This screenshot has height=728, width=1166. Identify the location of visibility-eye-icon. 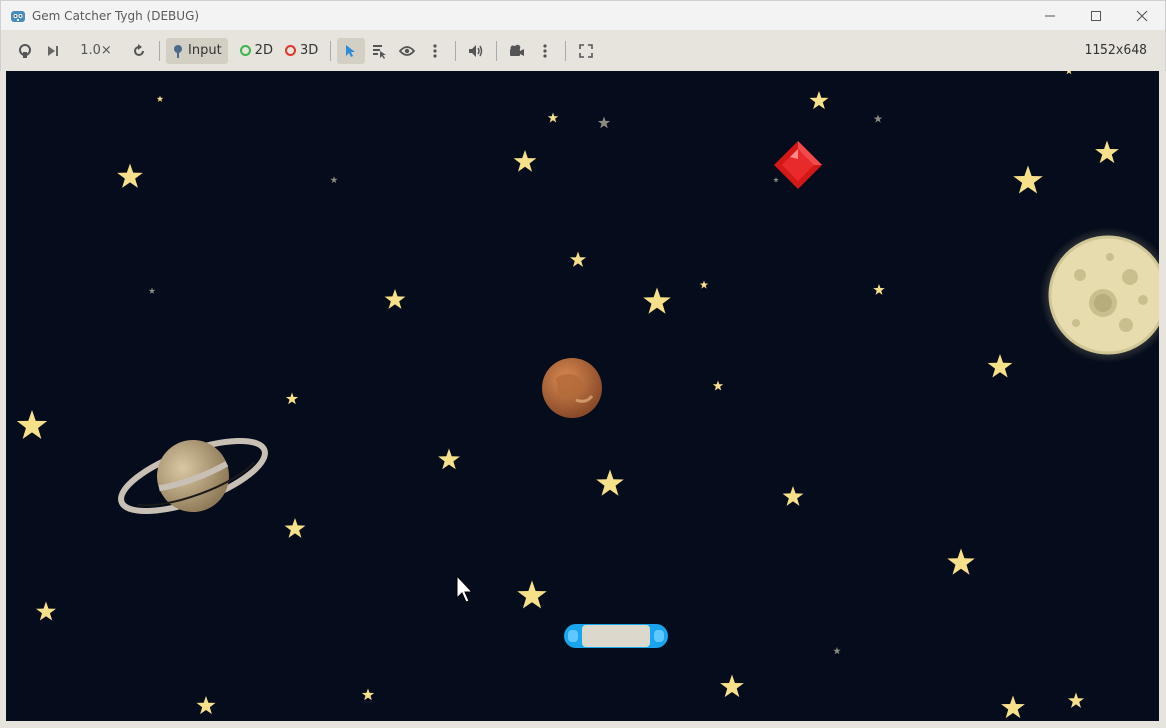
(407, 51).